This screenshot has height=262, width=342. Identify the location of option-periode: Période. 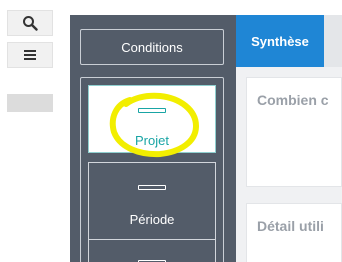
(152, 204).